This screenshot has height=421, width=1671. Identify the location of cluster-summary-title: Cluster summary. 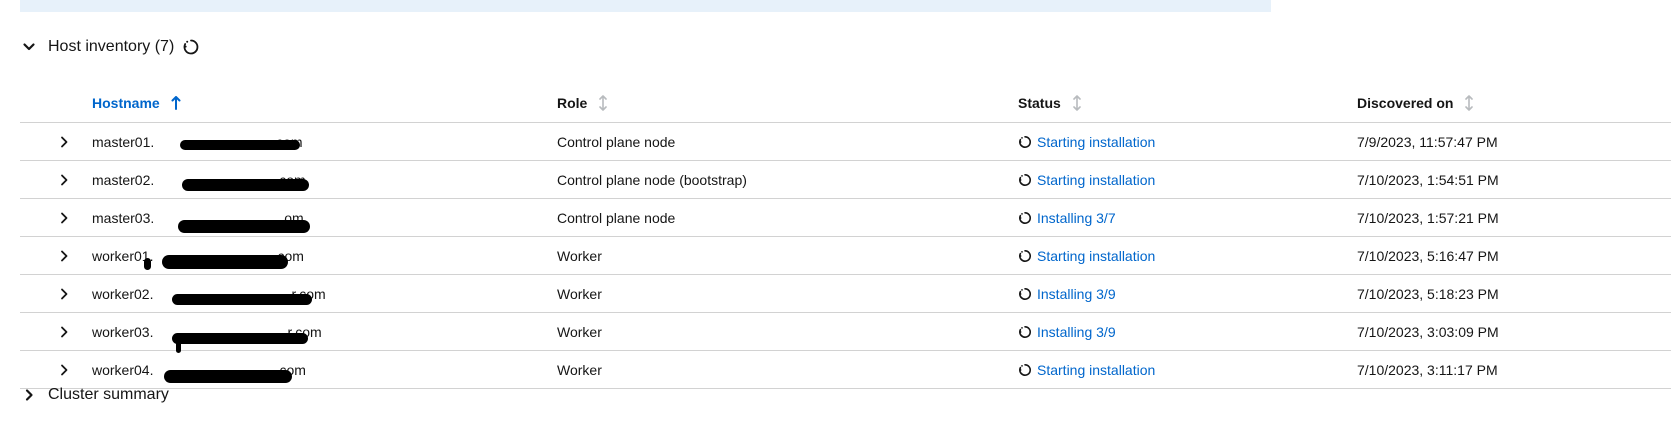
(108, 394).